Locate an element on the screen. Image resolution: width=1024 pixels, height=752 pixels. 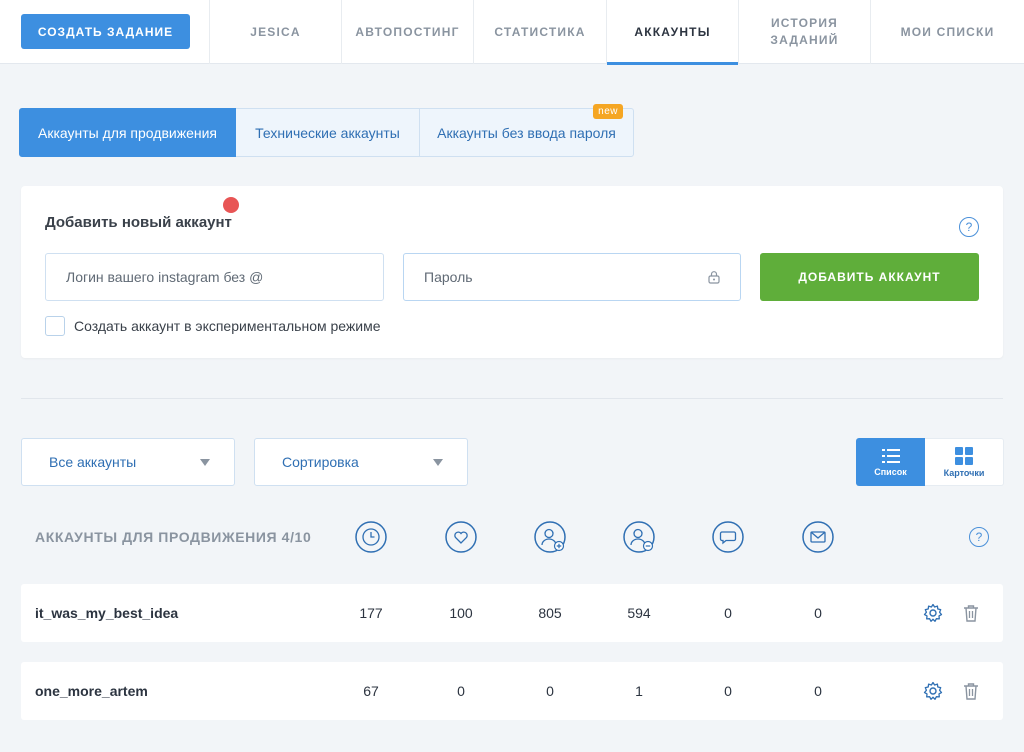
sort-select-value: Сортировка is located at coordinates (320, 462).